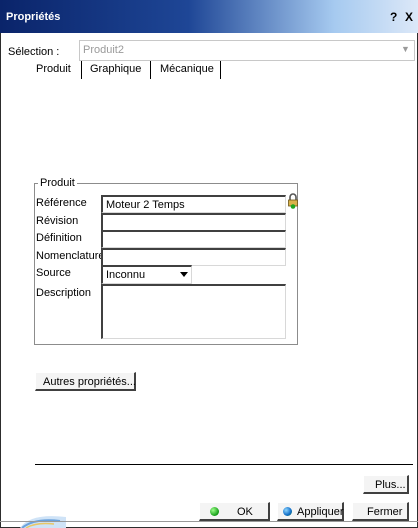  Describe the element at coordinates (64, 293) in the screenshot. I see `description-label: Description` at that location.